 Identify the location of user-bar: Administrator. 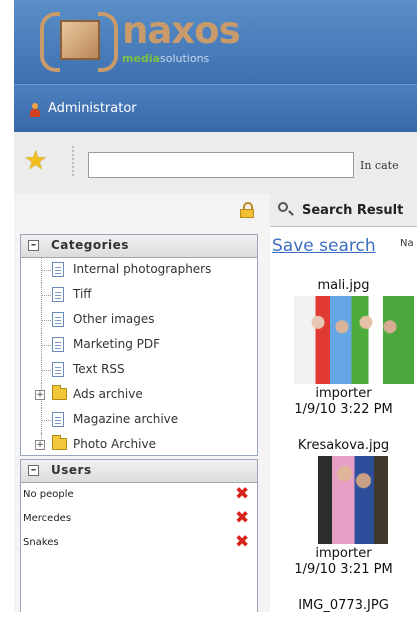
(215, 108).